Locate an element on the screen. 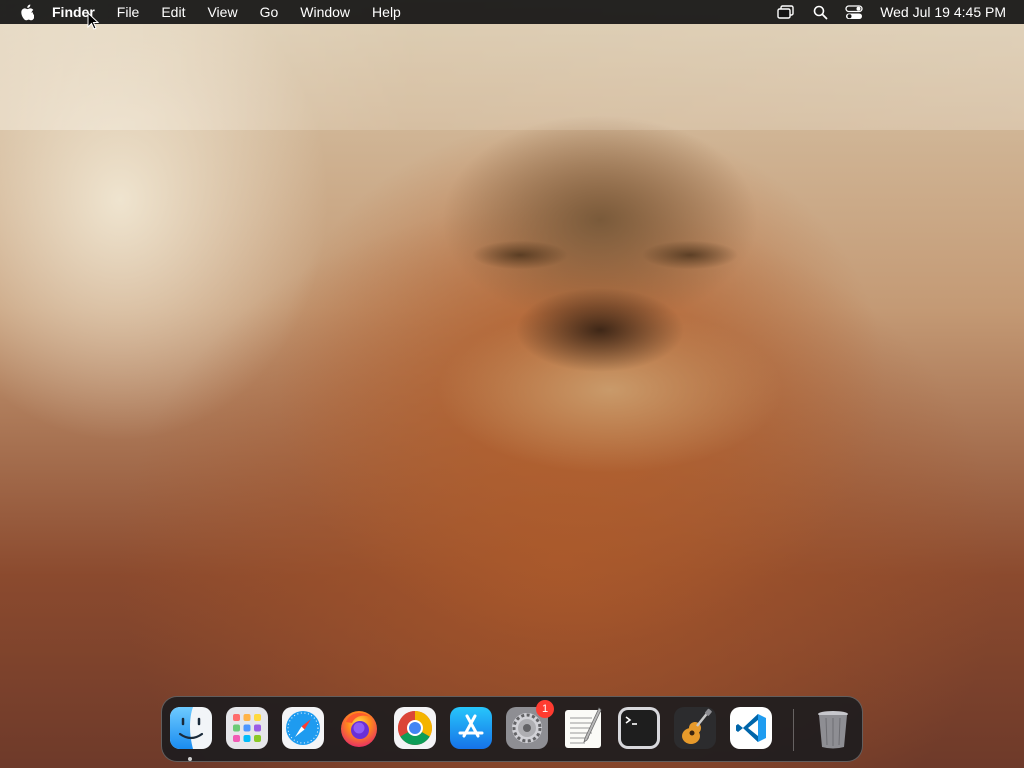 This screenshot has height=768, width=1024. dock-garageband is located at coordinates (695, 728).